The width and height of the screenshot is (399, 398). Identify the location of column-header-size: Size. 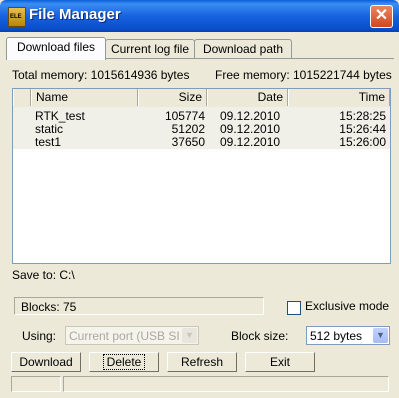
(172, 97).